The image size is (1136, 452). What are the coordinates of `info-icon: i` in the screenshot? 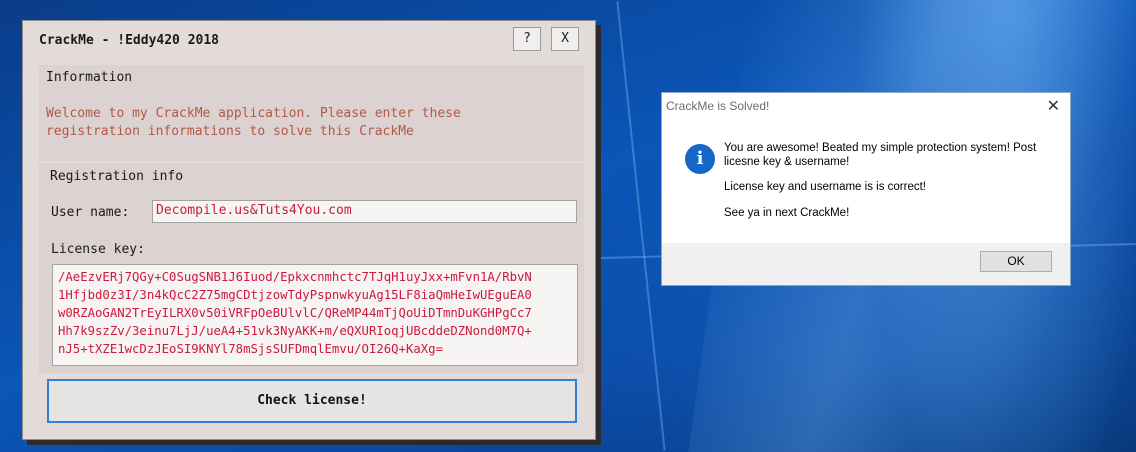 It's located at (700, 159).